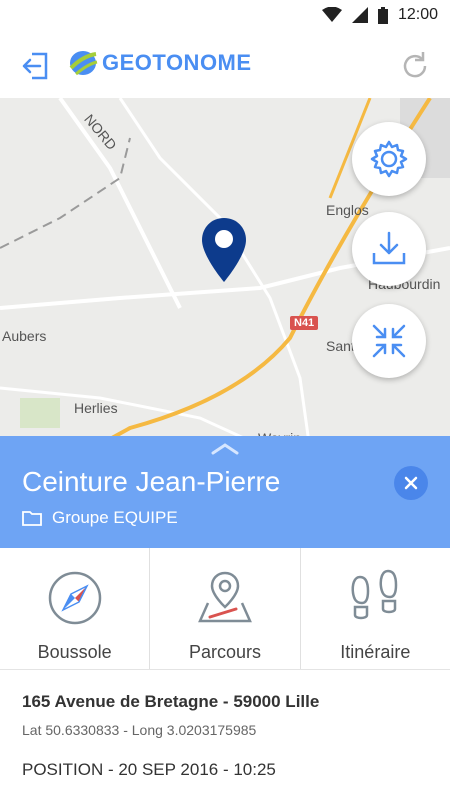  Describe the element at coordinates (359, 15) in the screenshot. I see `signal-icon` at that location.